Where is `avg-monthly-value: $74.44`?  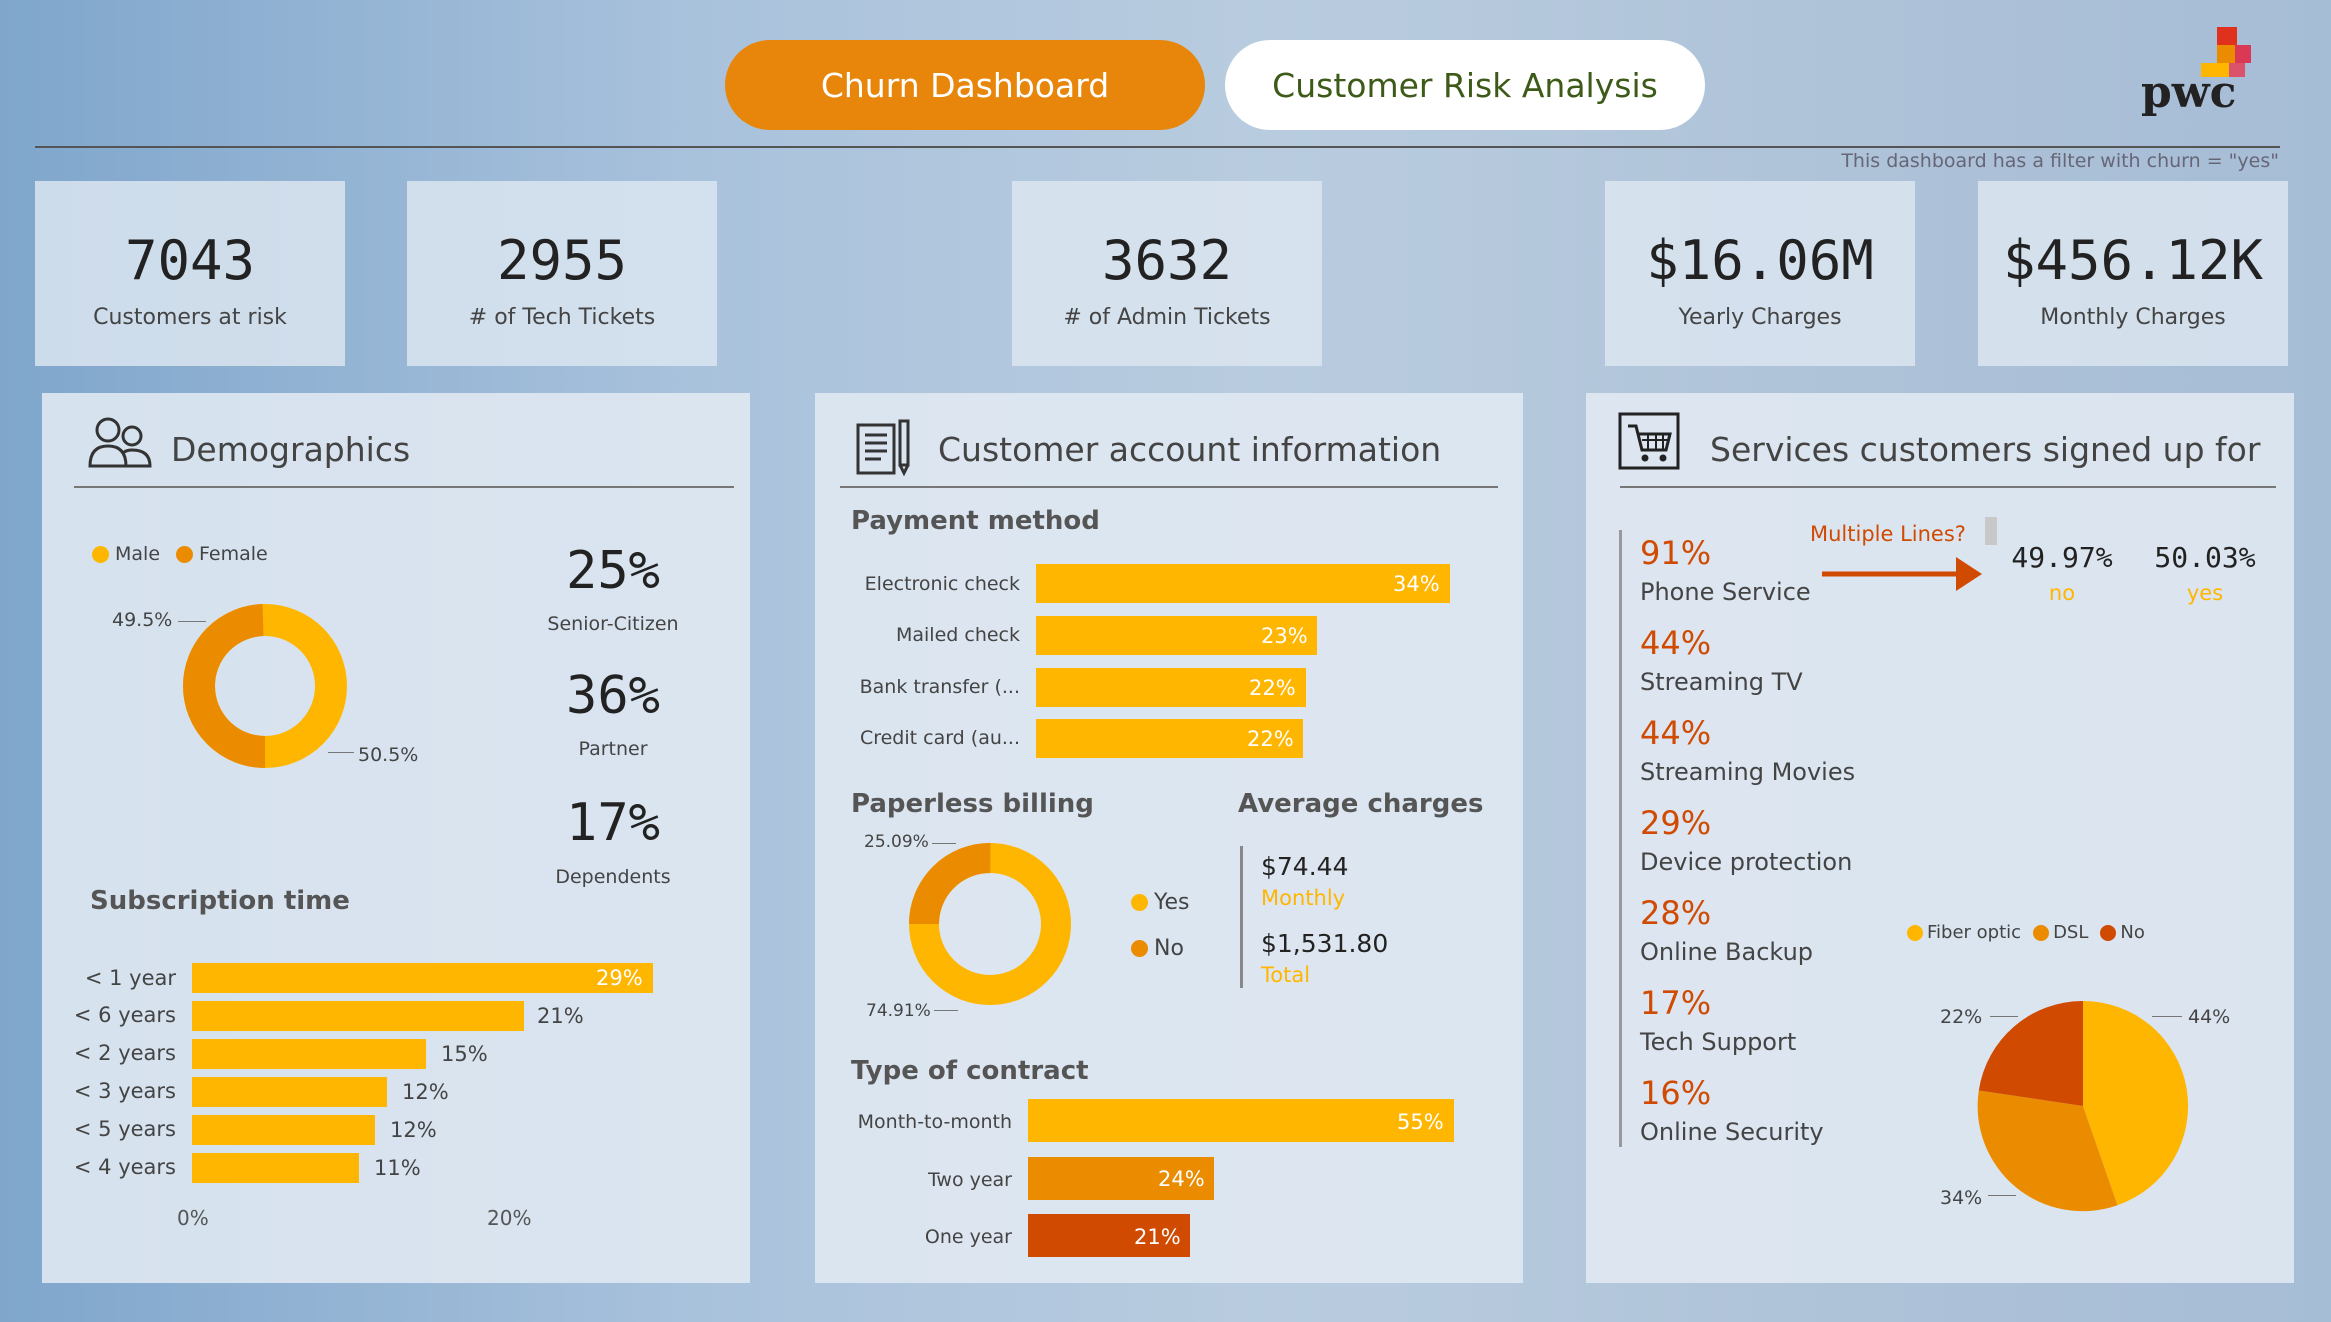 avg-monthly-value: $74.44 is located at coordinates (1305, 866).